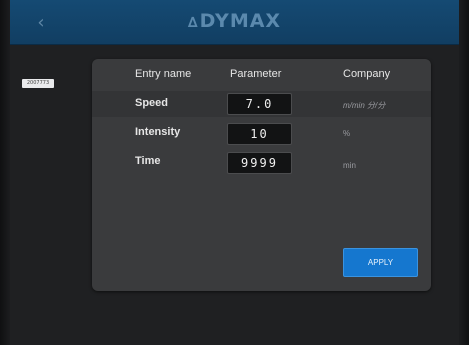  Describe the element at coordinates (163, 74) in the screenshot. I see `column-header-entry-name: Entry name` at that location.